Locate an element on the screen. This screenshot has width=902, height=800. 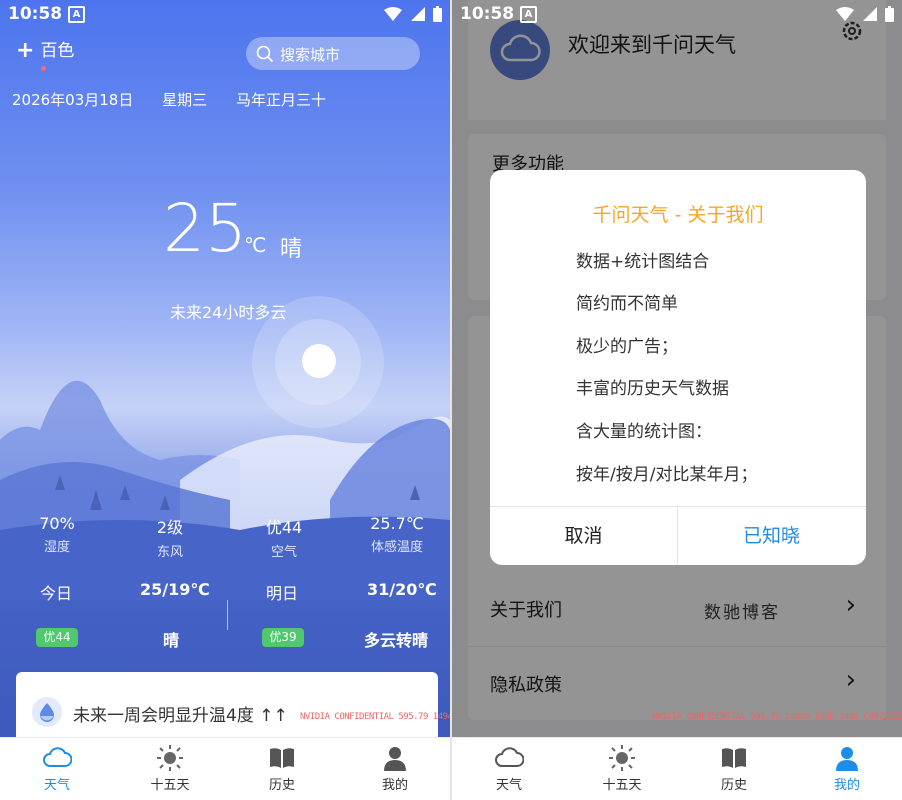
mountain-illustration is located at coordinates (225, 490).